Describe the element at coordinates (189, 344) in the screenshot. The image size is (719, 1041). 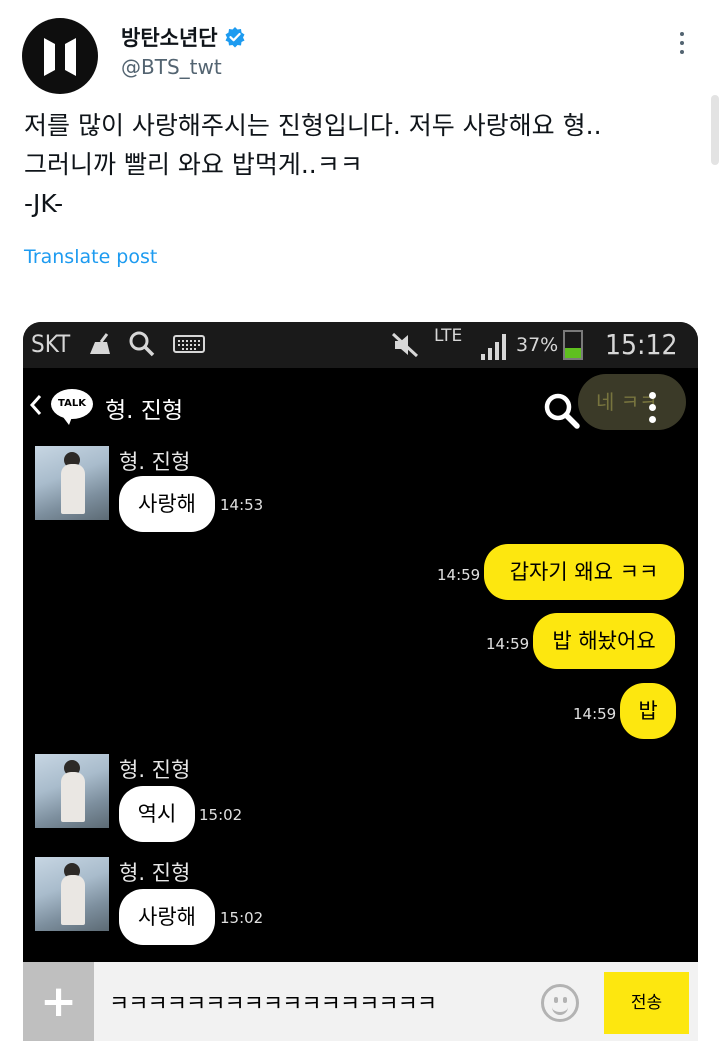
I see `keyboard-icon` at that location.